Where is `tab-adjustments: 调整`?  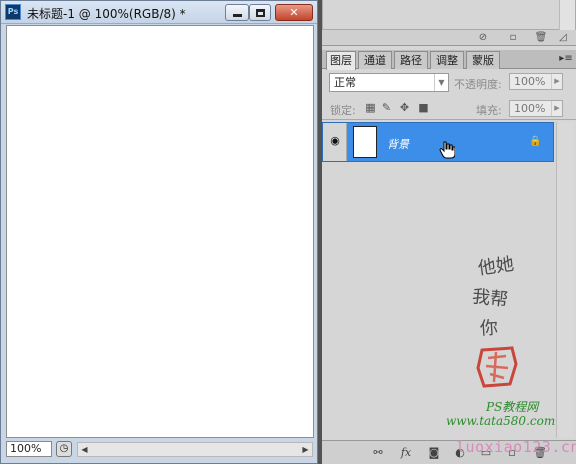 tab-adjustments: 调整 is located at coordinates (447, 60).